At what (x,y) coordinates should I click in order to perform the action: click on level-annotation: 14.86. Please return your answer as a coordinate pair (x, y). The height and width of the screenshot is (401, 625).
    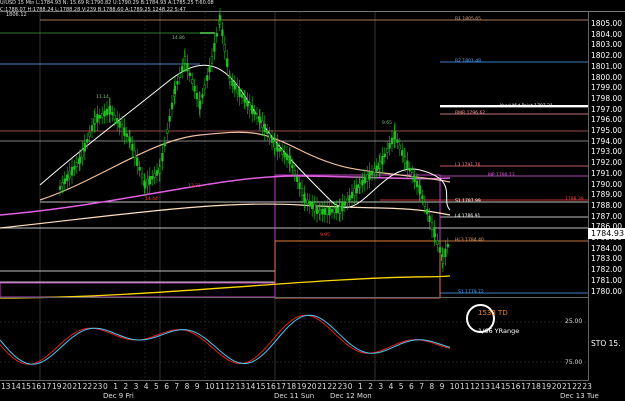
    Looking at the image, I should click on (178, 38).